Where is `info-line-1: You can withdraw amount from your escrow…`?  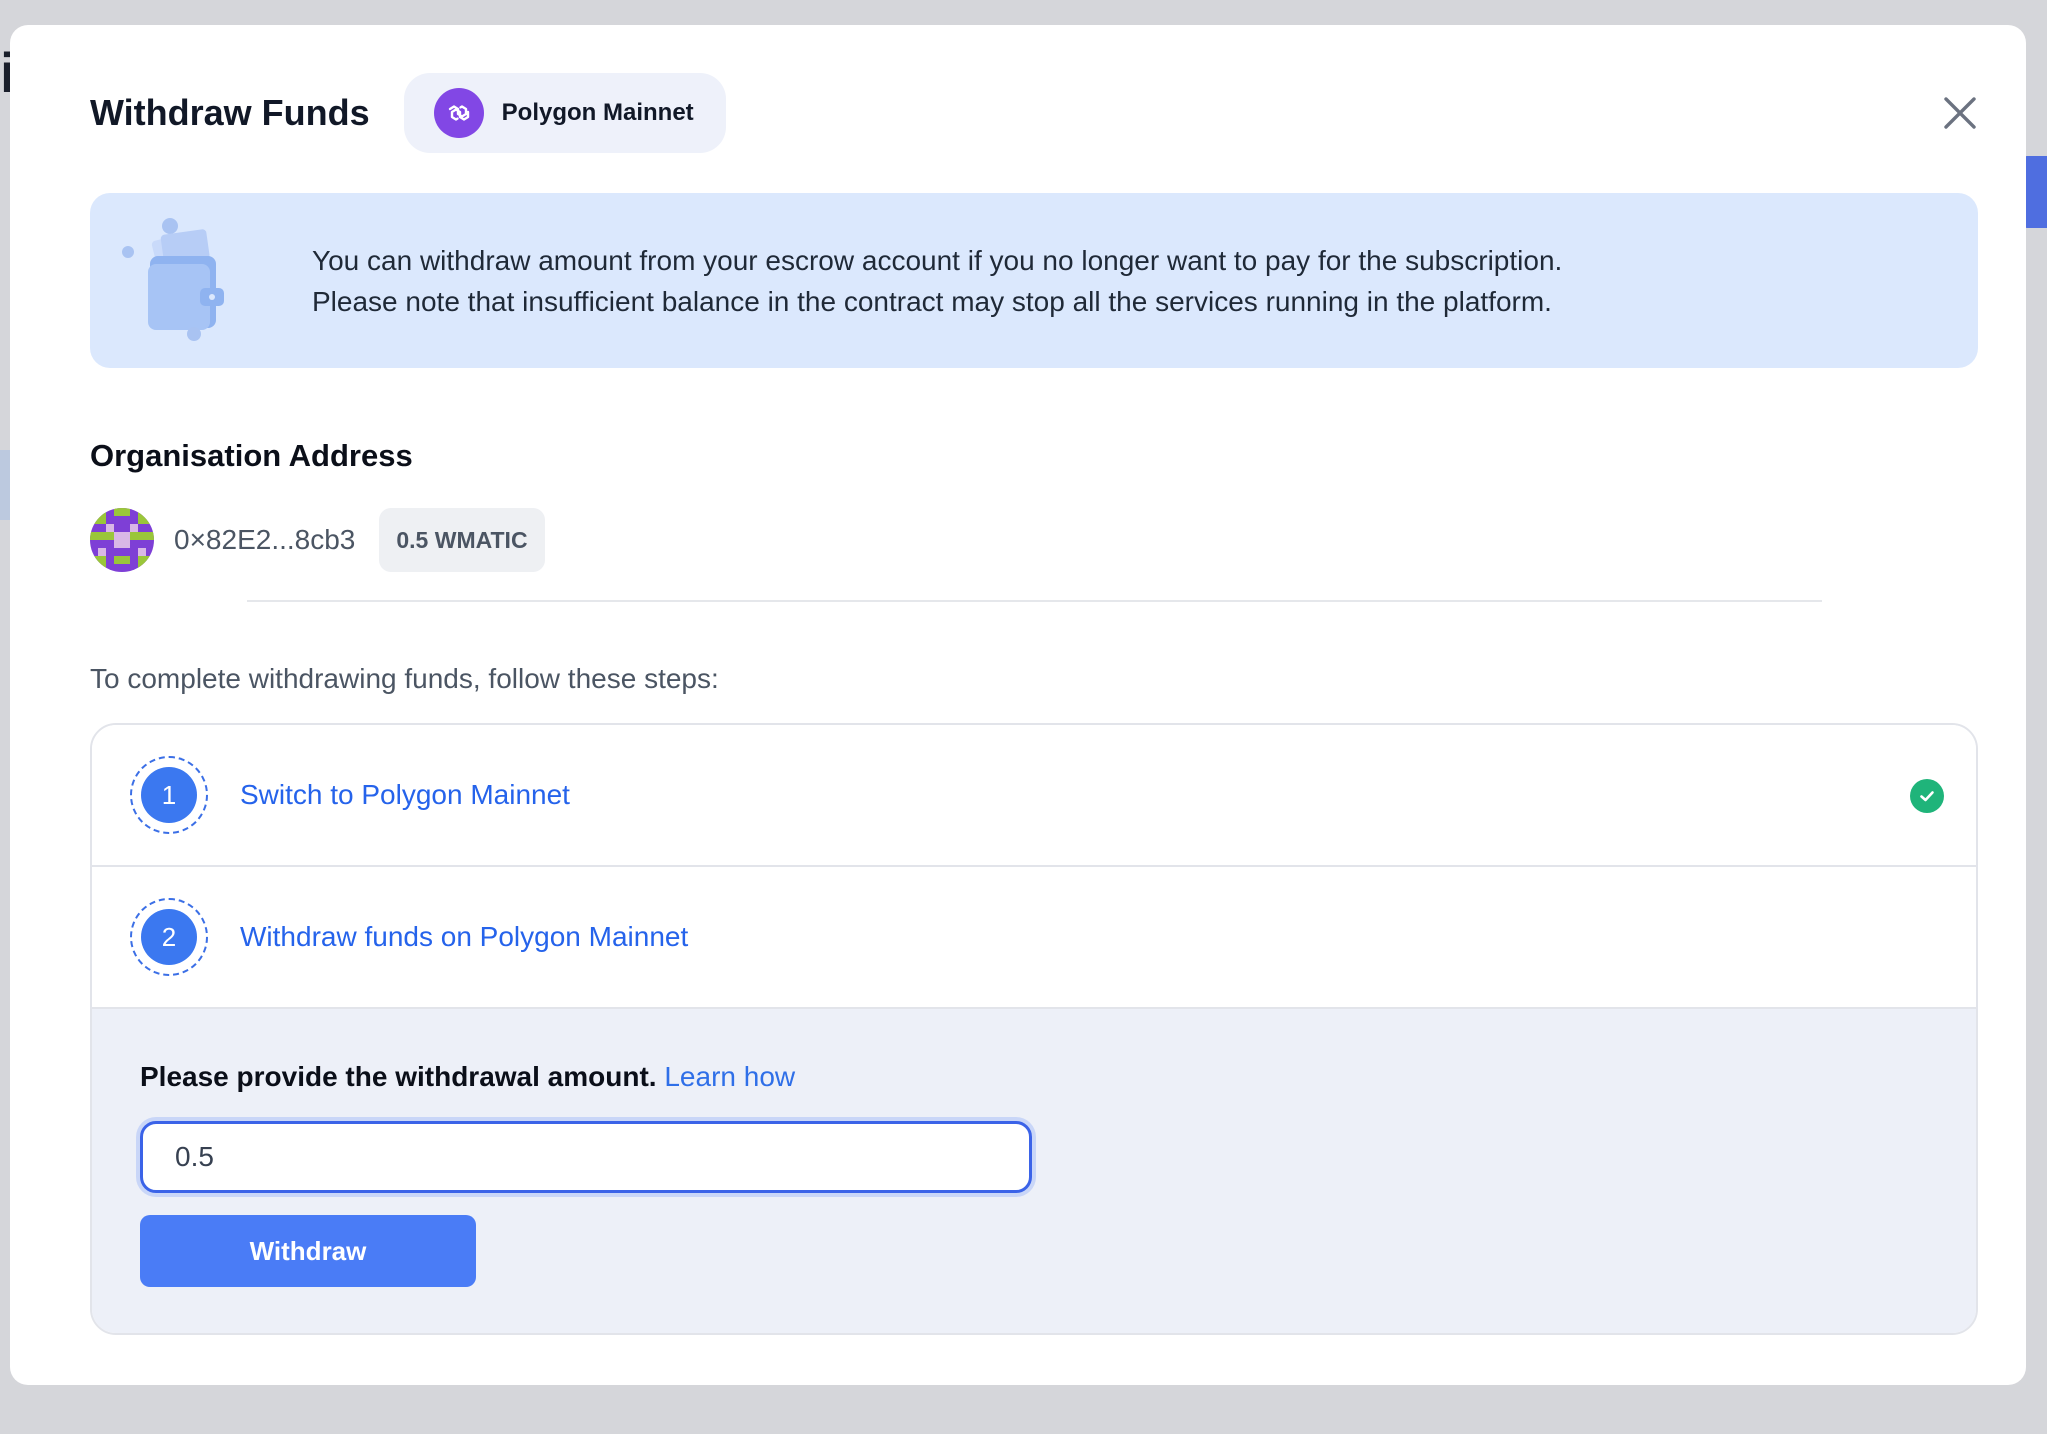
info-line-1: You can withdraw amount from your escrow… is located at coordinates (937, 260).